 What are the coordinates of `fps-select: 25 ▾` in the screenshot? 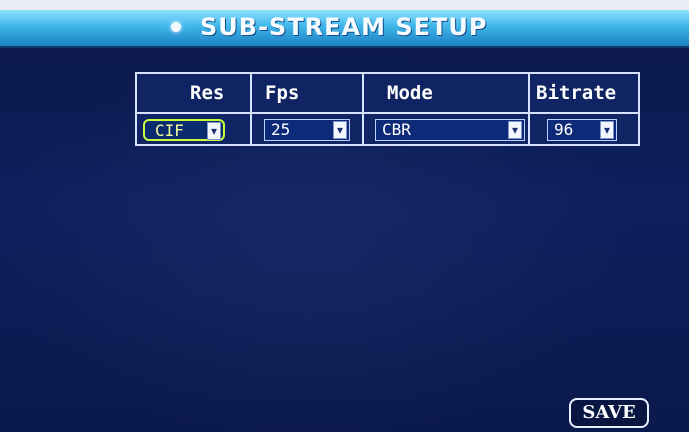 It's located at (307, 130).